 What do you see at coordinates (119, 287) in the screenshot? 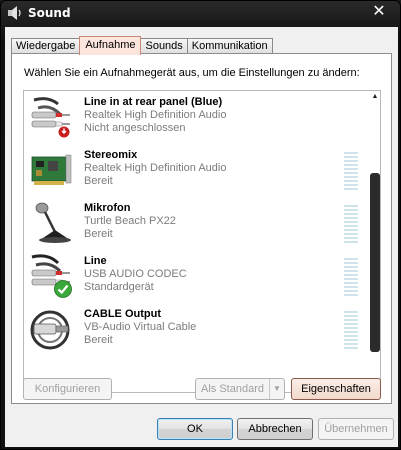
I see `device-status: Standardgerät` at bounding box center [119, 287].